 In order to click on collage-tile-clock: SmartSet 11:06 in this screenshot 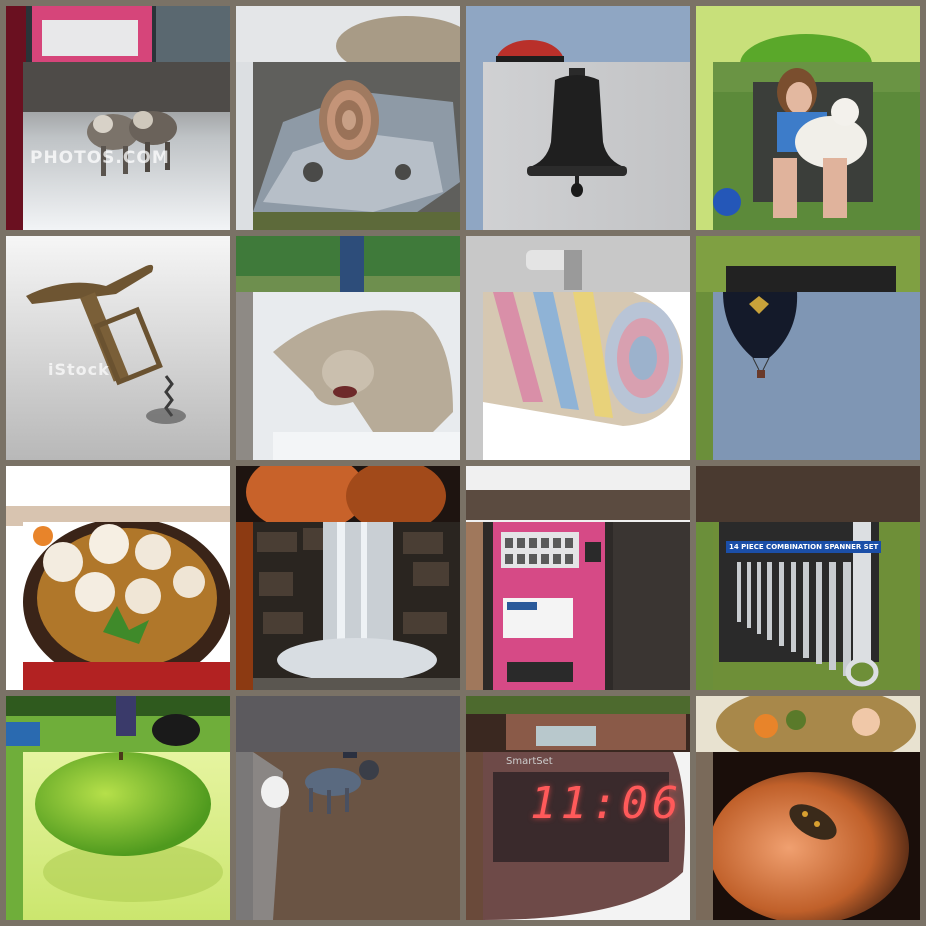, I will do `click(578, 808)`.